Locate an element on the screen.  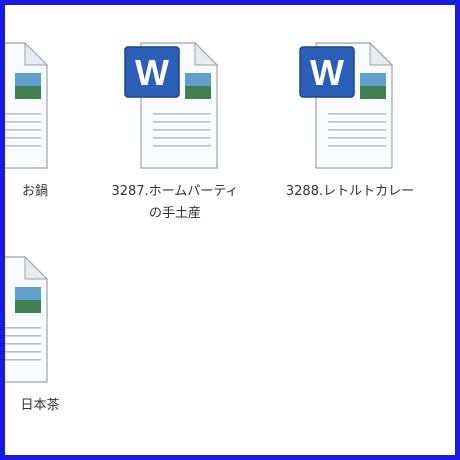
file-label: お鍋 is located at coordinates (34, 191).